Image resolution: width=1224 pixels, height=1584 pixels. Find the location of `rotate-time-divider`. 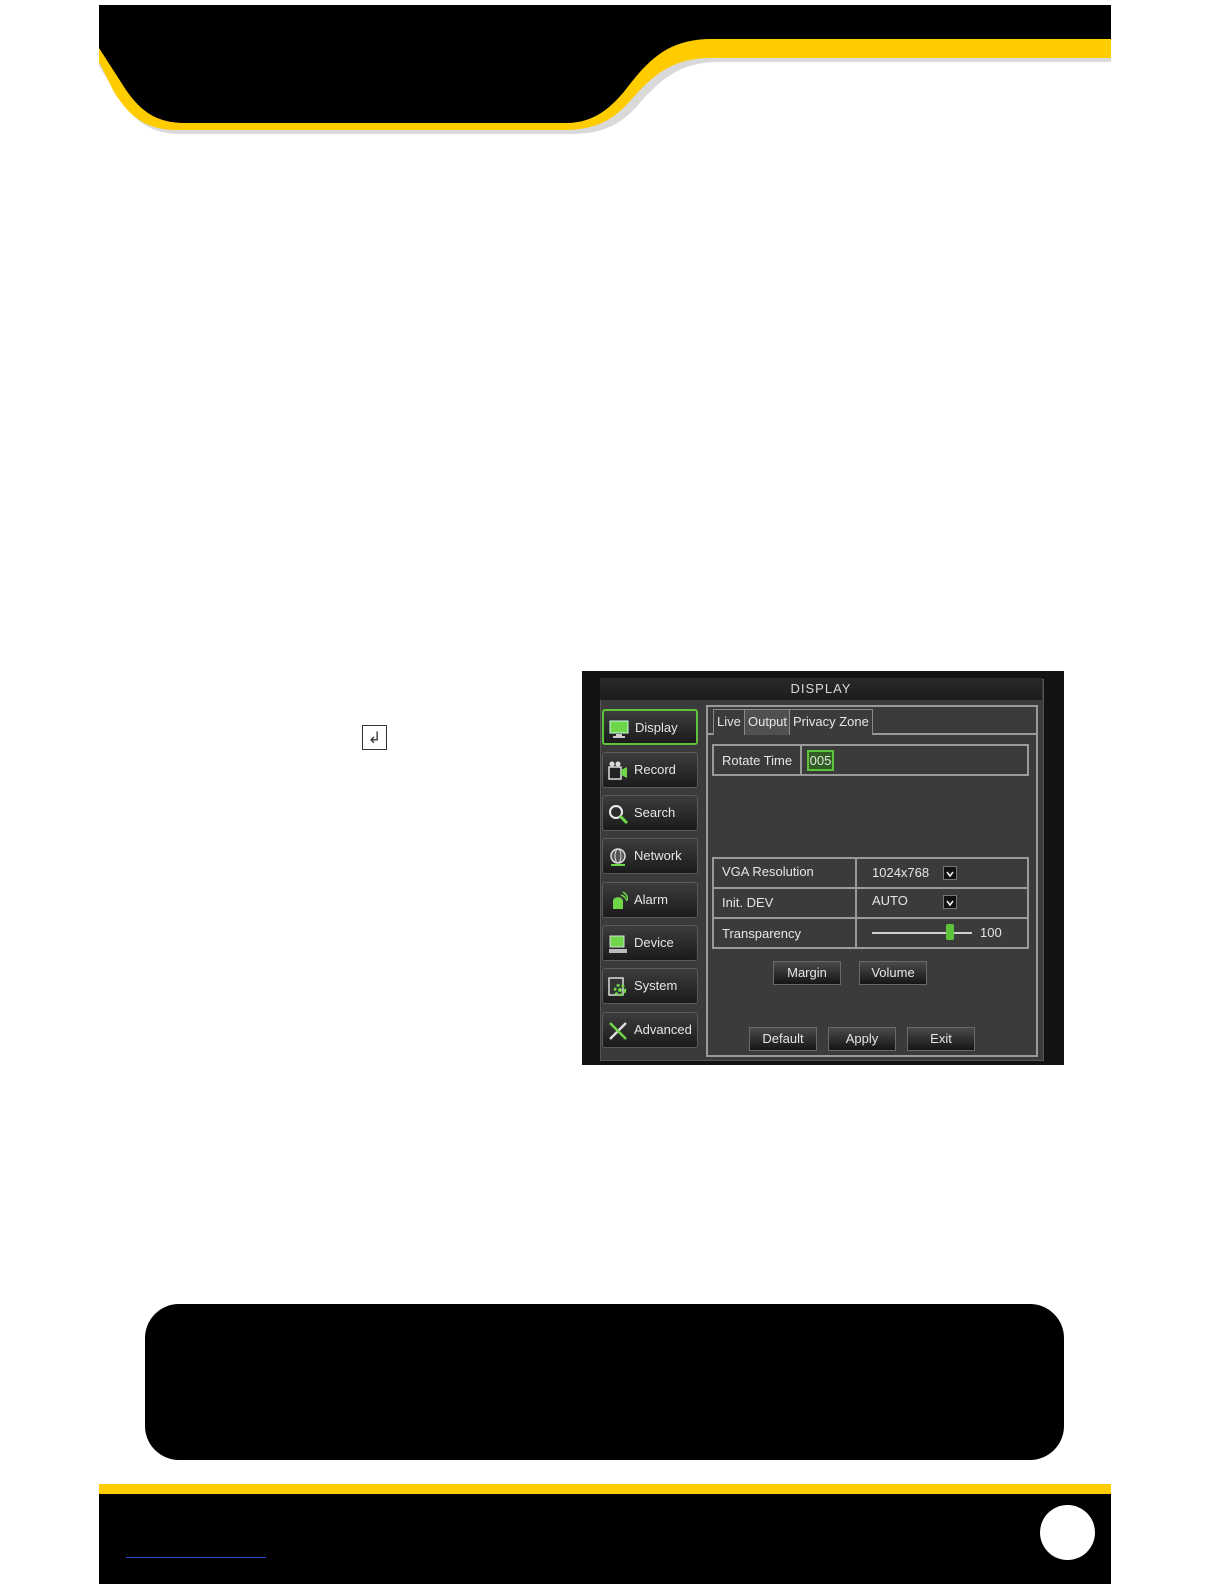

rotate-time-divider is located at coordinates (801, 760).